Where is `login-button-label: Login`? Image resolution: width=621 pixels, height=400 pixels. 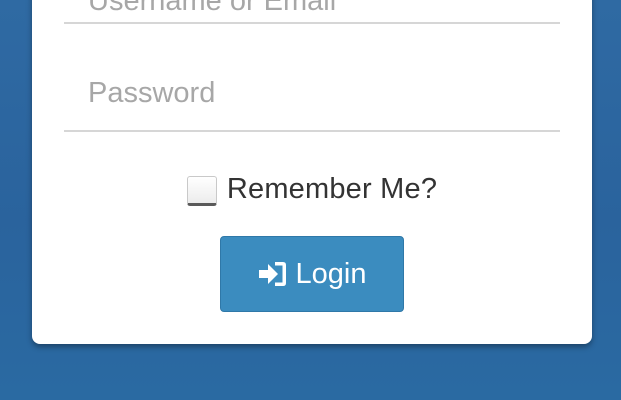 login-button-label: Login is located at coordinates (331, 273).